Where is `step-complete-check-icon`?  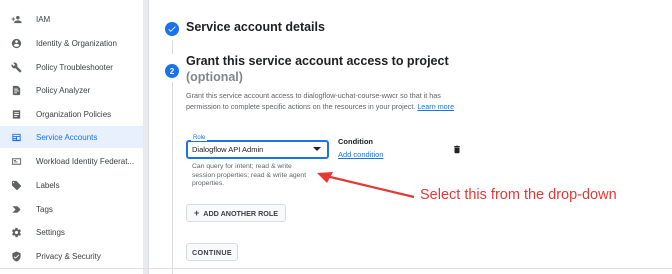 step-complete-check-icon is located at coordinates (172, 29).